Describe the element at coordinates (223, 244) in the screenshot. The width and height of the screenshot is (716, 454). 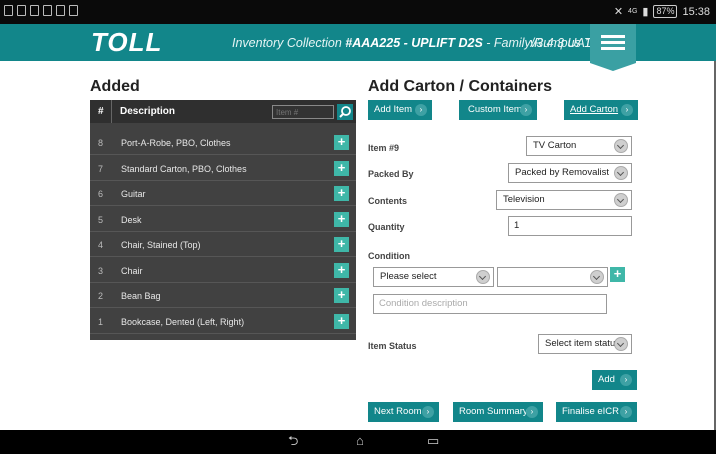
I see `table-row: 4 Chair, Stained (Top) +` at that location.